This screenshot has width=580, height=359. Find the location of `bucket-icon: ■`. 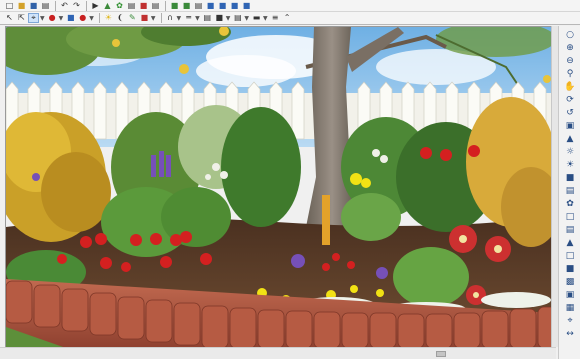

bucket-icon: ■ is located at coordinates (144, 18).